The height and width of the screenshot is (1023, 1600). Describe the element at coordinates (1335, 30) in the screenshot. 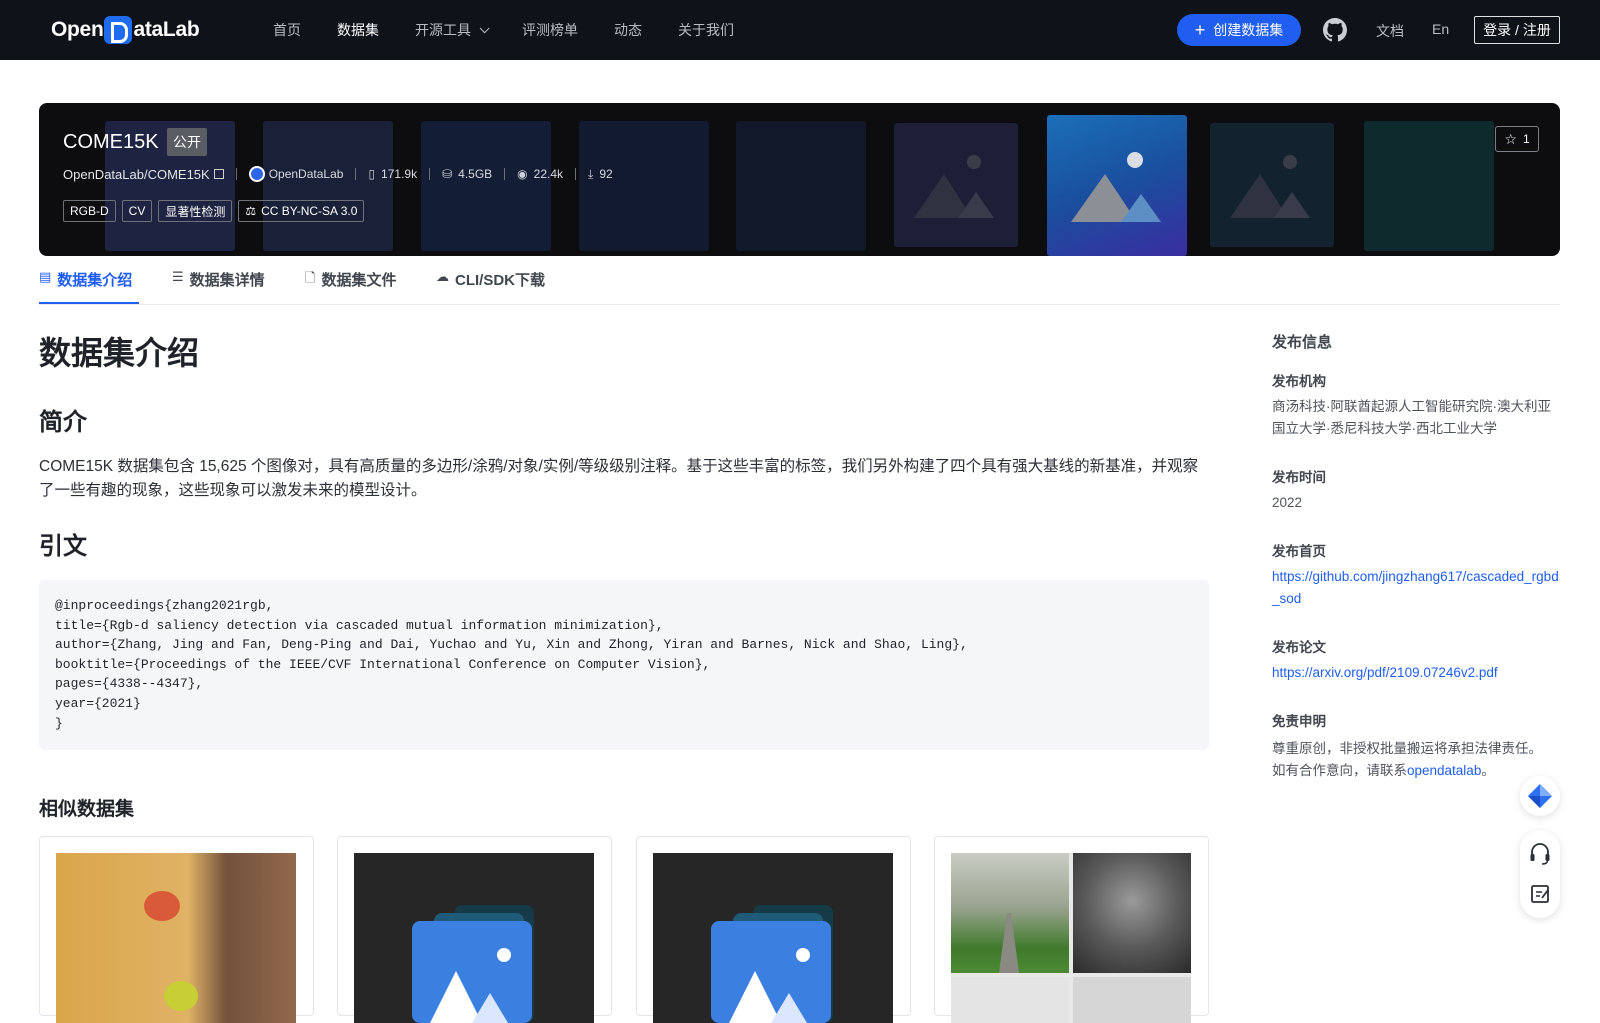

I see `github-icon` at that location.